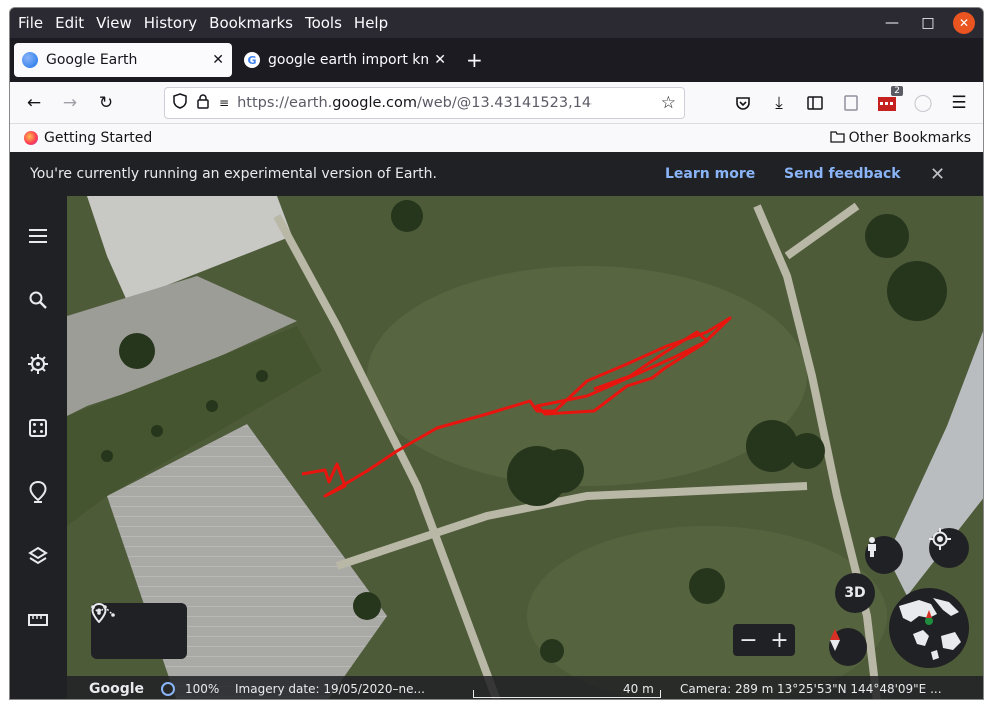  Describe the element at coordinates (252, 60) in the screenshot. I see `google-favicon-icon: G` at that location.